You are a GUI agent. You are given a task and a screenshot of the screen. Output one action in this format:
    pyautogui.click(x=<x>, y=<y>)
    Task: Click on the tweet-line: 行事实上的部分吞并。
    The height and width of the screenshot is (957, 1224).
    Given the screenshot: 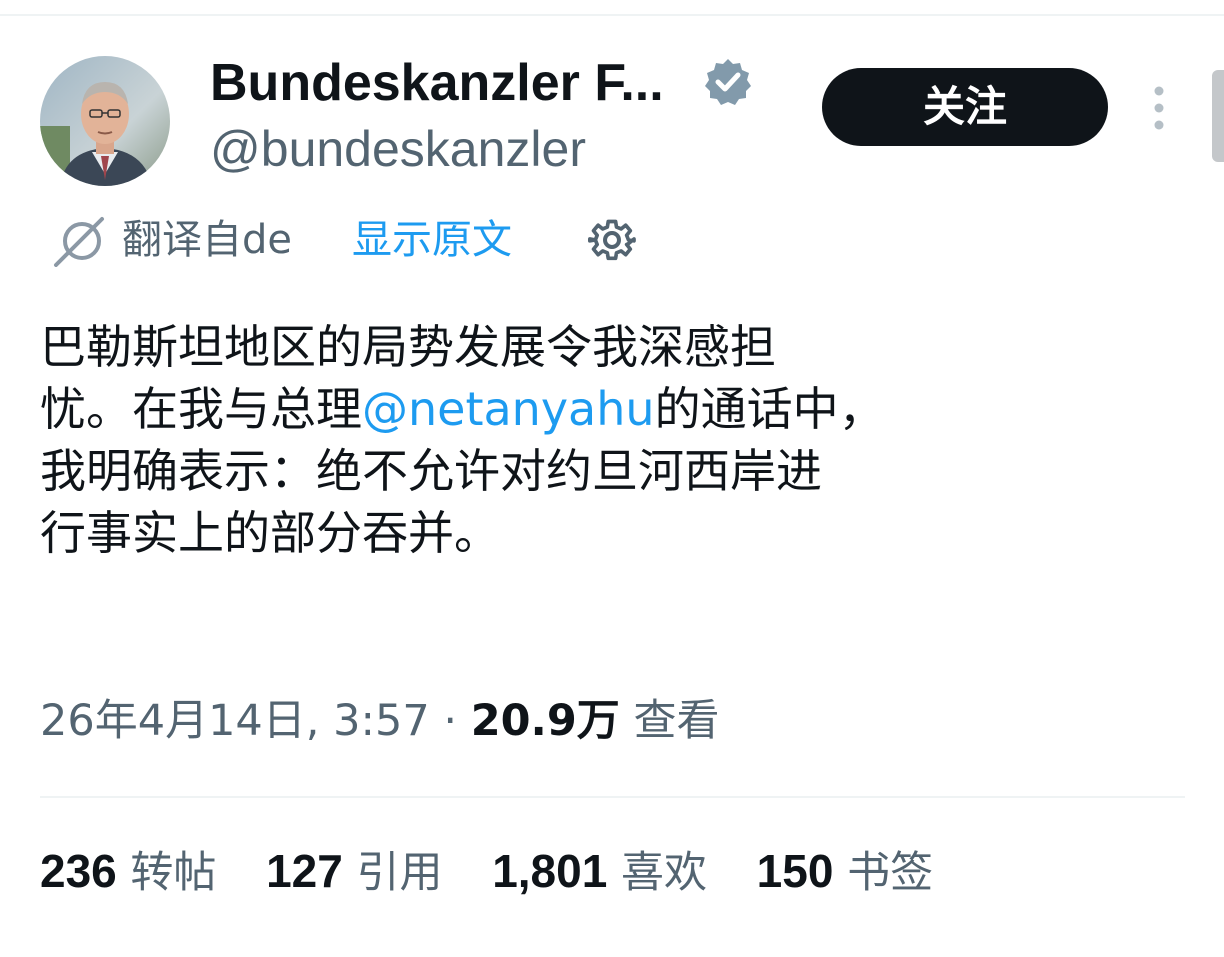 What is the action you would take?
    pyautogui.click(x=270, y=533)
    